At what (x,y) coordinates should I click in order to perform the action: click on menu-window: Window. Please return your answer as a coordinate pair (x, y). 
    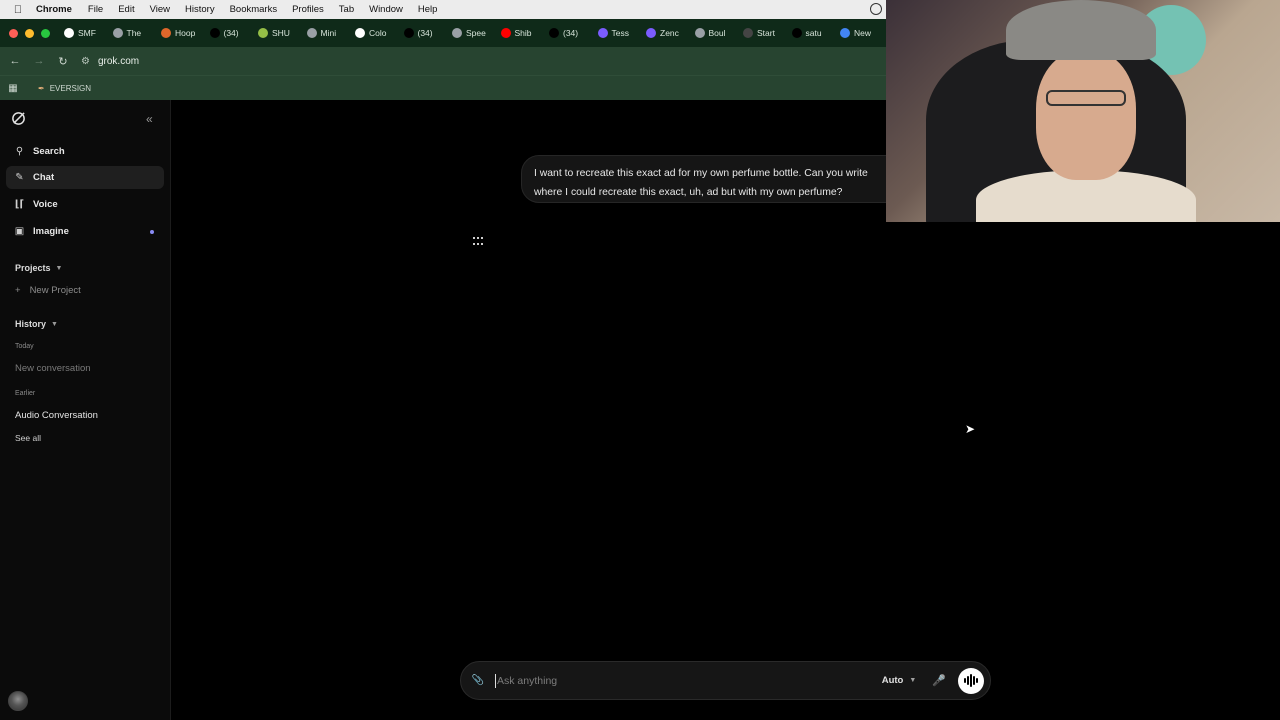
    Looking at the image, I should click on (386, 9).